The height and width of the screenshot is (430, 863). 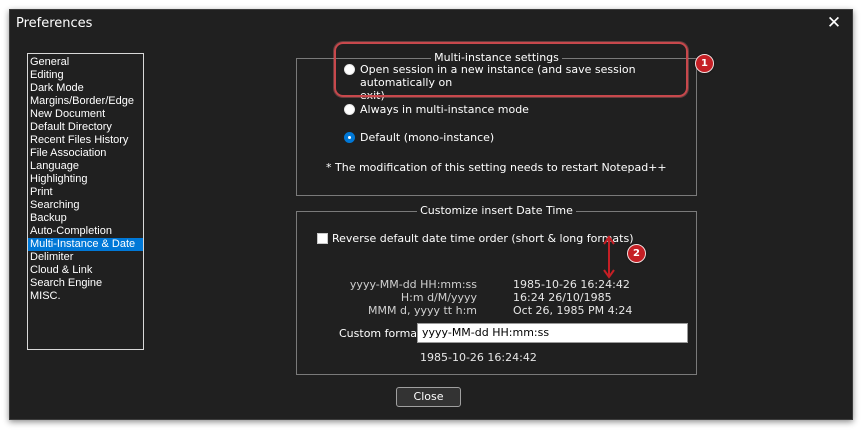 What do you see at coordinates (382, 333) in the screenshot?
I see `custom-format-label: Custom format:` at bounding box center [382, 333].